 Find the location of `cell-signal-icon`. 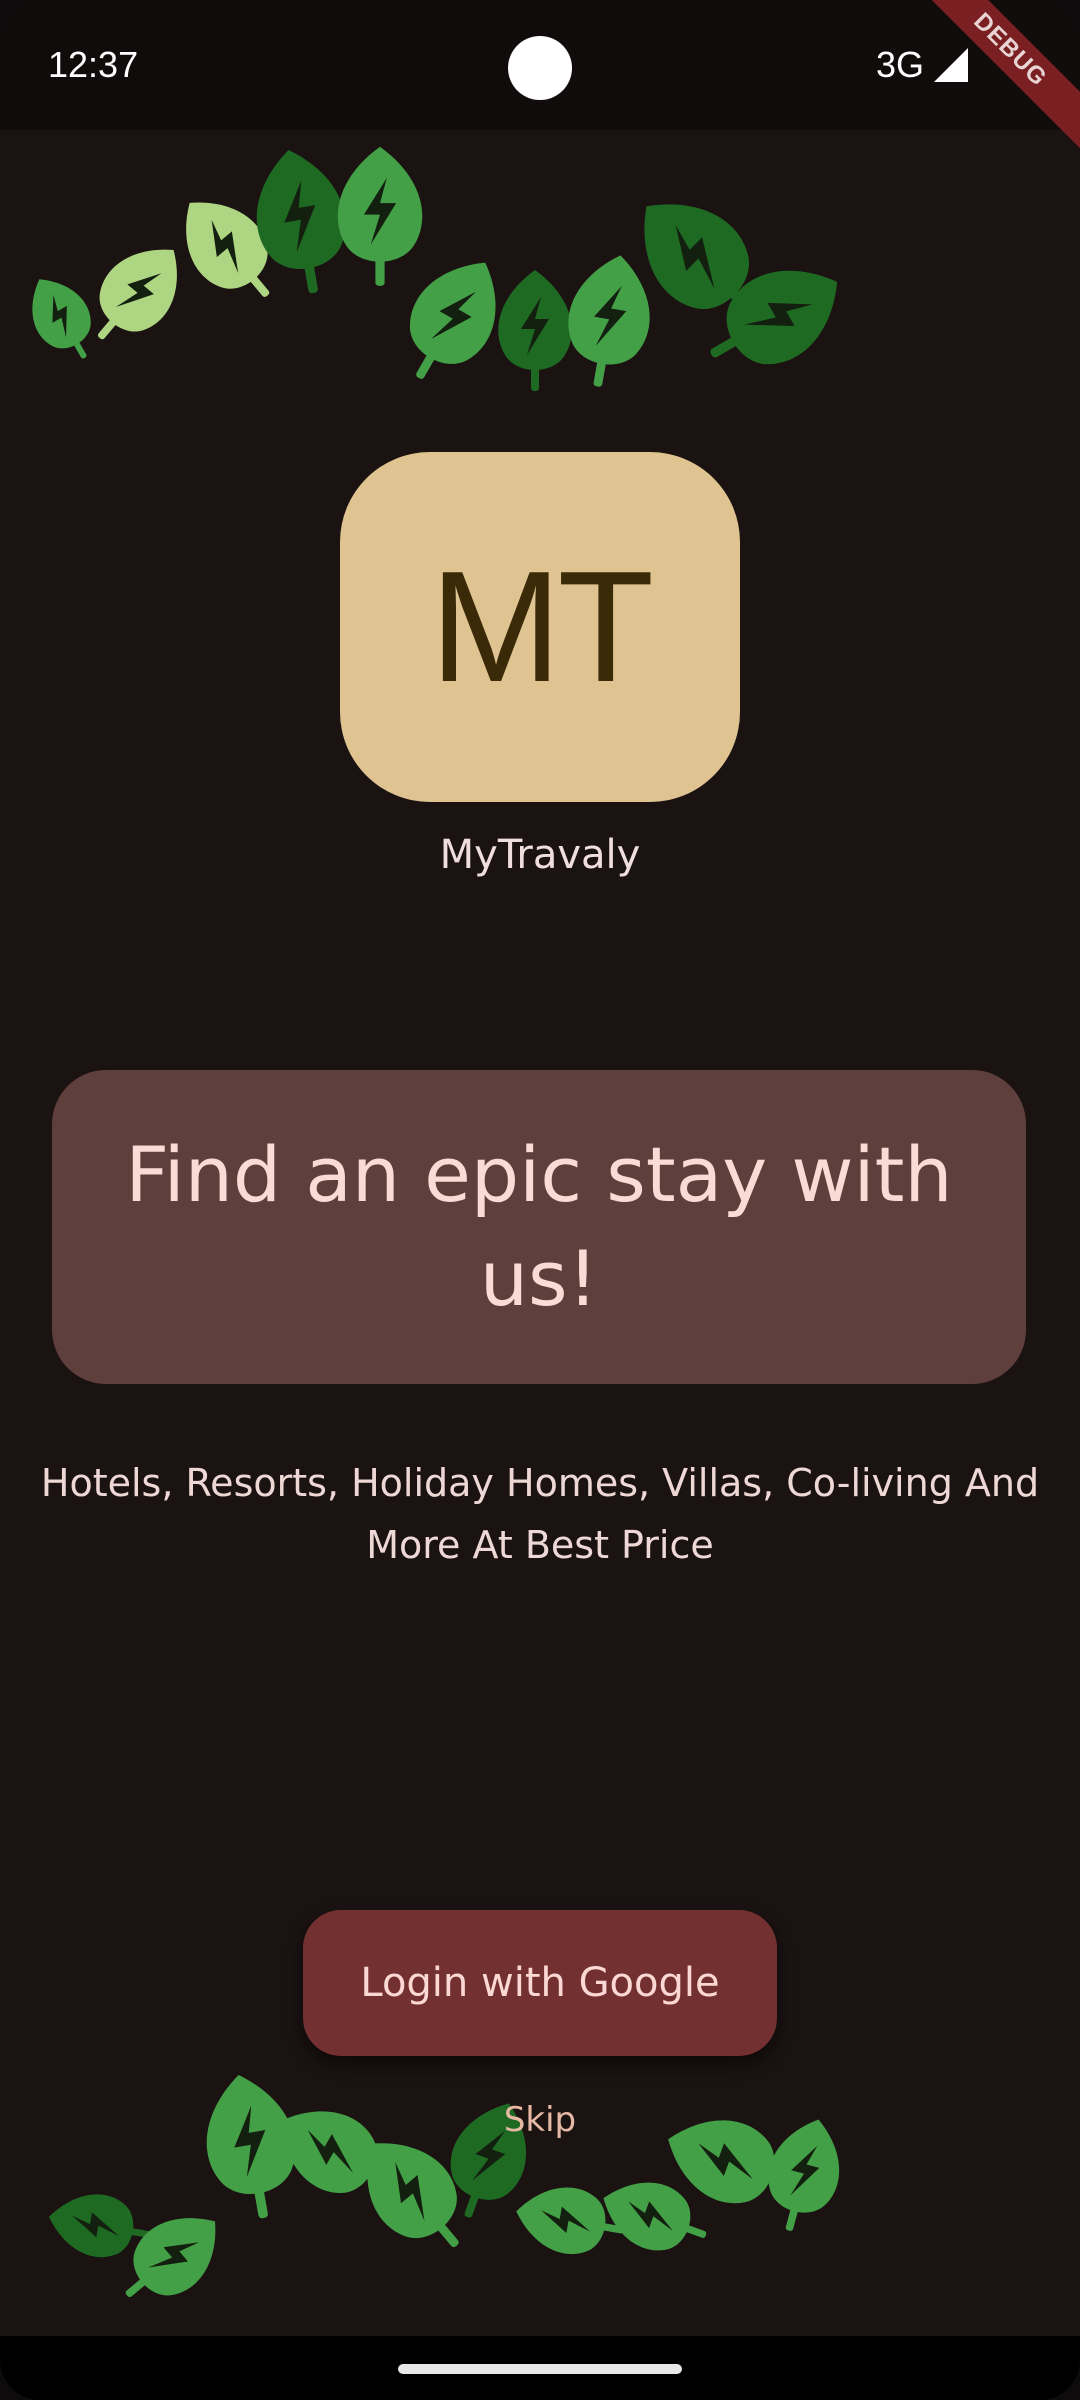

cell-signal-icon is located at coordinates (951, 65).